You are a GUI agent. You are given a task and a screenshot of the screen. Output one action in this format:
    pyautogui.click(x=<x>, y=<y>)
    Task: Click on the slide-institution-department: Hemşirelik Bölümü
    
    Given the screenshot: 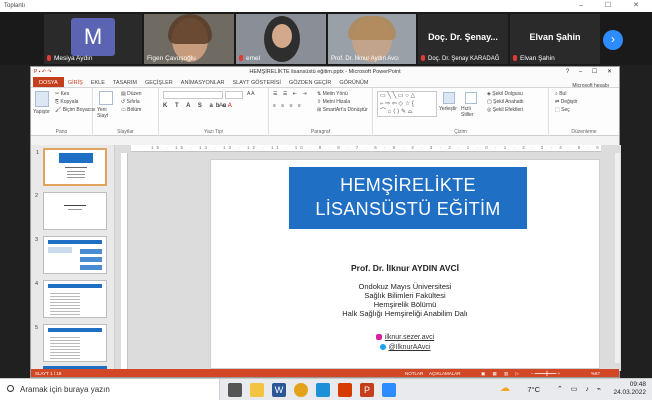 What is the action you would take?
    pyautogui.click(x=405, y=304)
    